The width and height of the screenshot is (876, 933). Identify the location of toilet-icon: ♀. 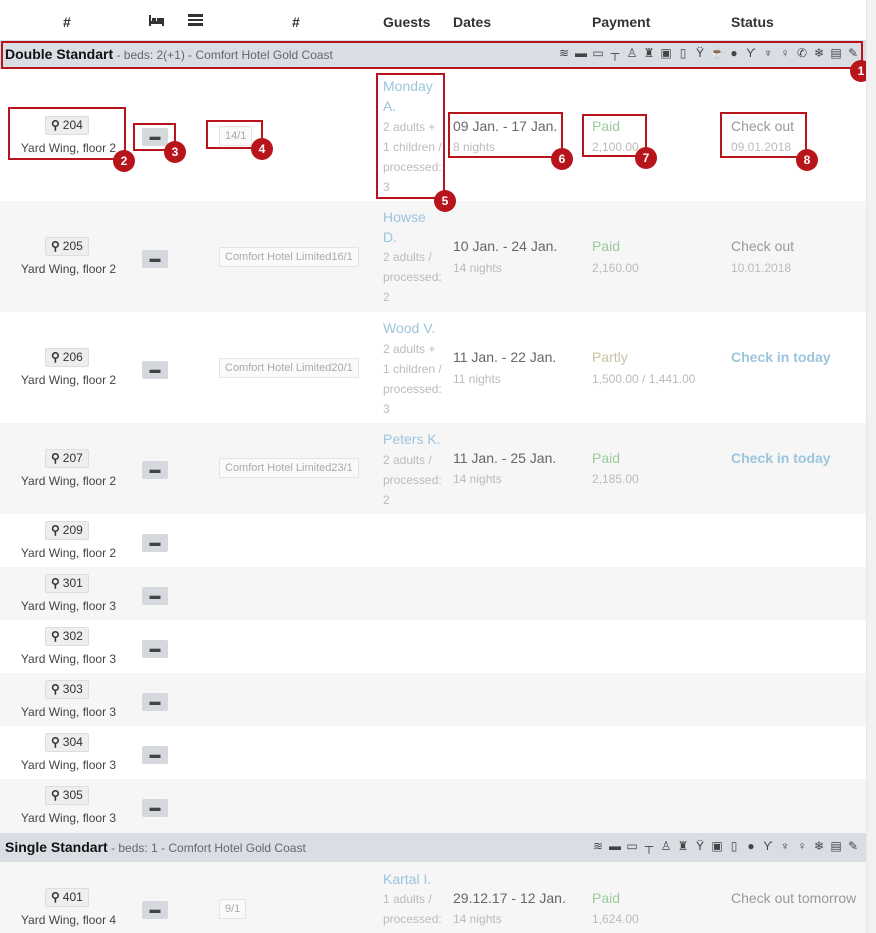
(802, 846).